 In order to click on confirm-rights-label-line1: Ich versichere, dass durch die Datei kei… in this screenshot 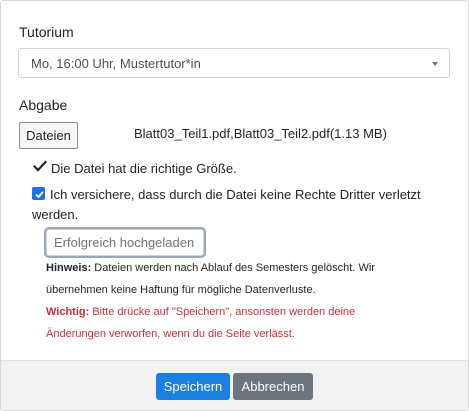, I will do `click(235, 194)`.